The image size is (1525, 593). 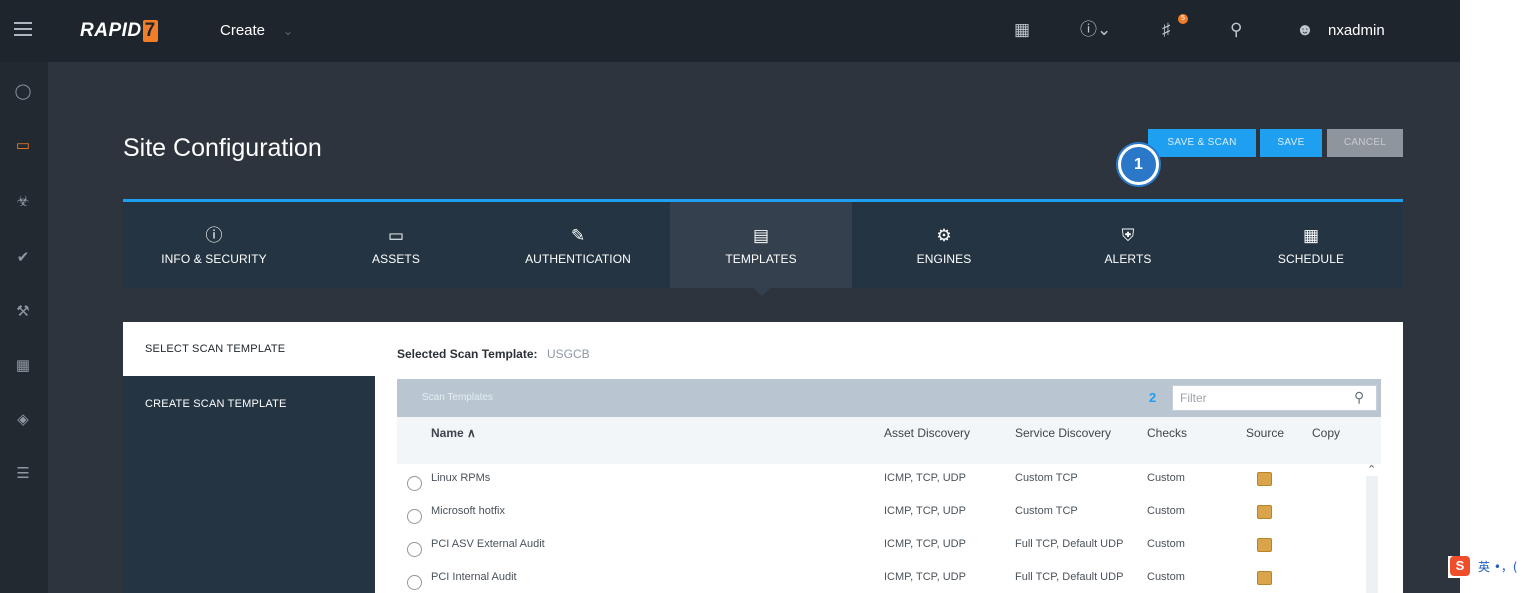 What do you see at coordinates (1138, 164) in the screenshot?
I see `step-marker: 1` at bounding box center [1138, 164].